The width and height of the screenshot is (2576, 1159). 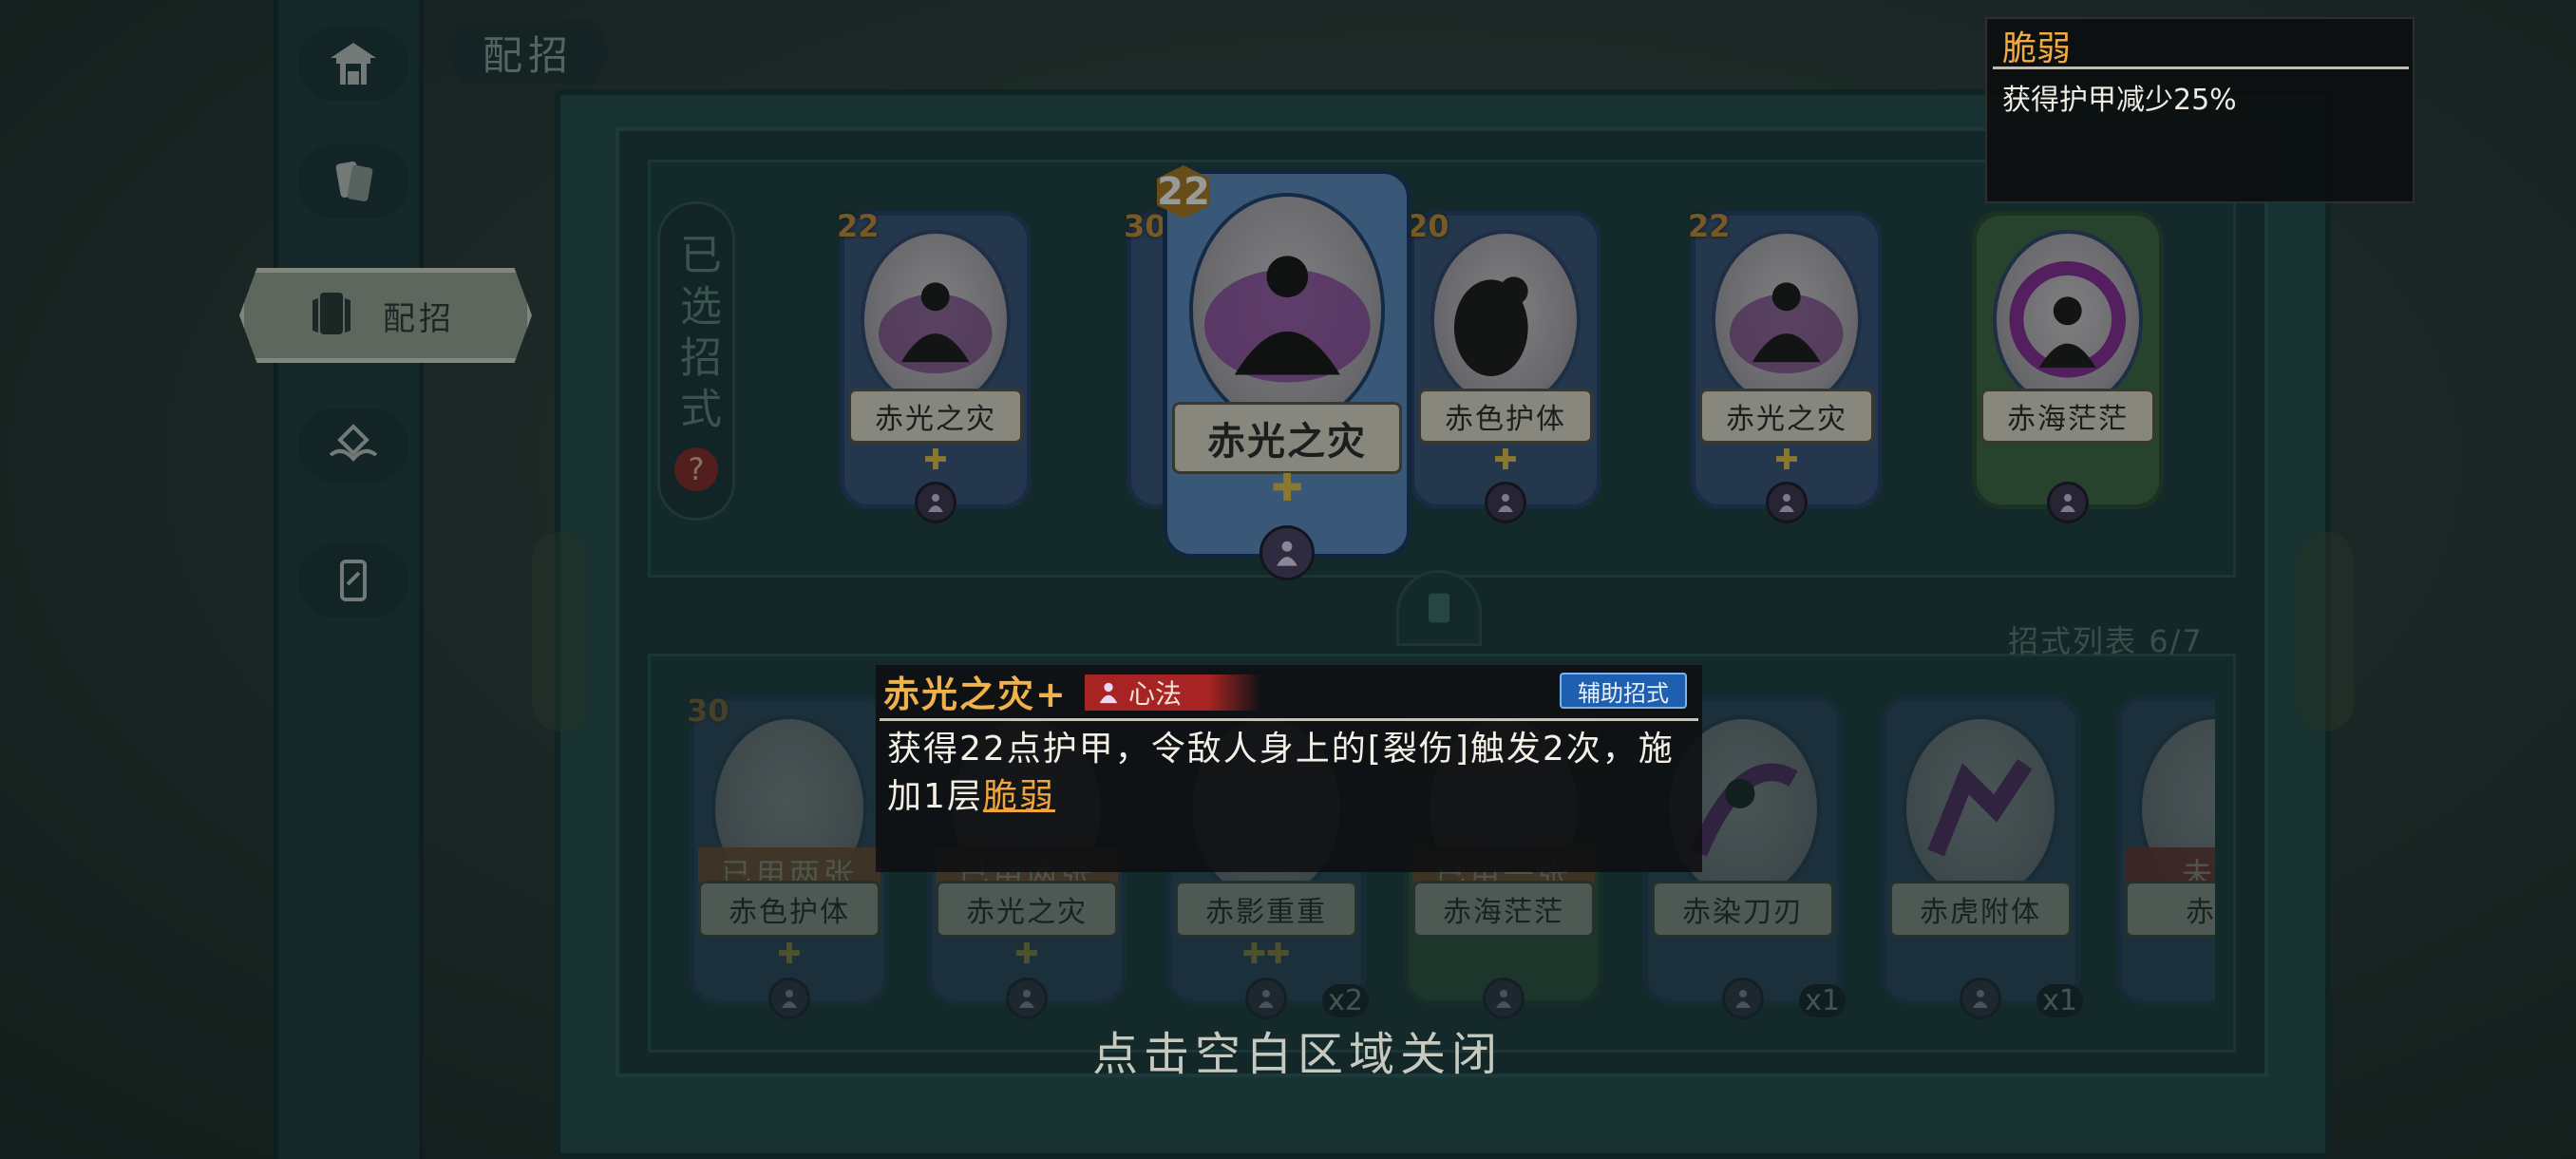 What do you see at coordinates (1108, 693) in the screenshot?
I see `meditation-icon` at bounding box center [1108, 693].